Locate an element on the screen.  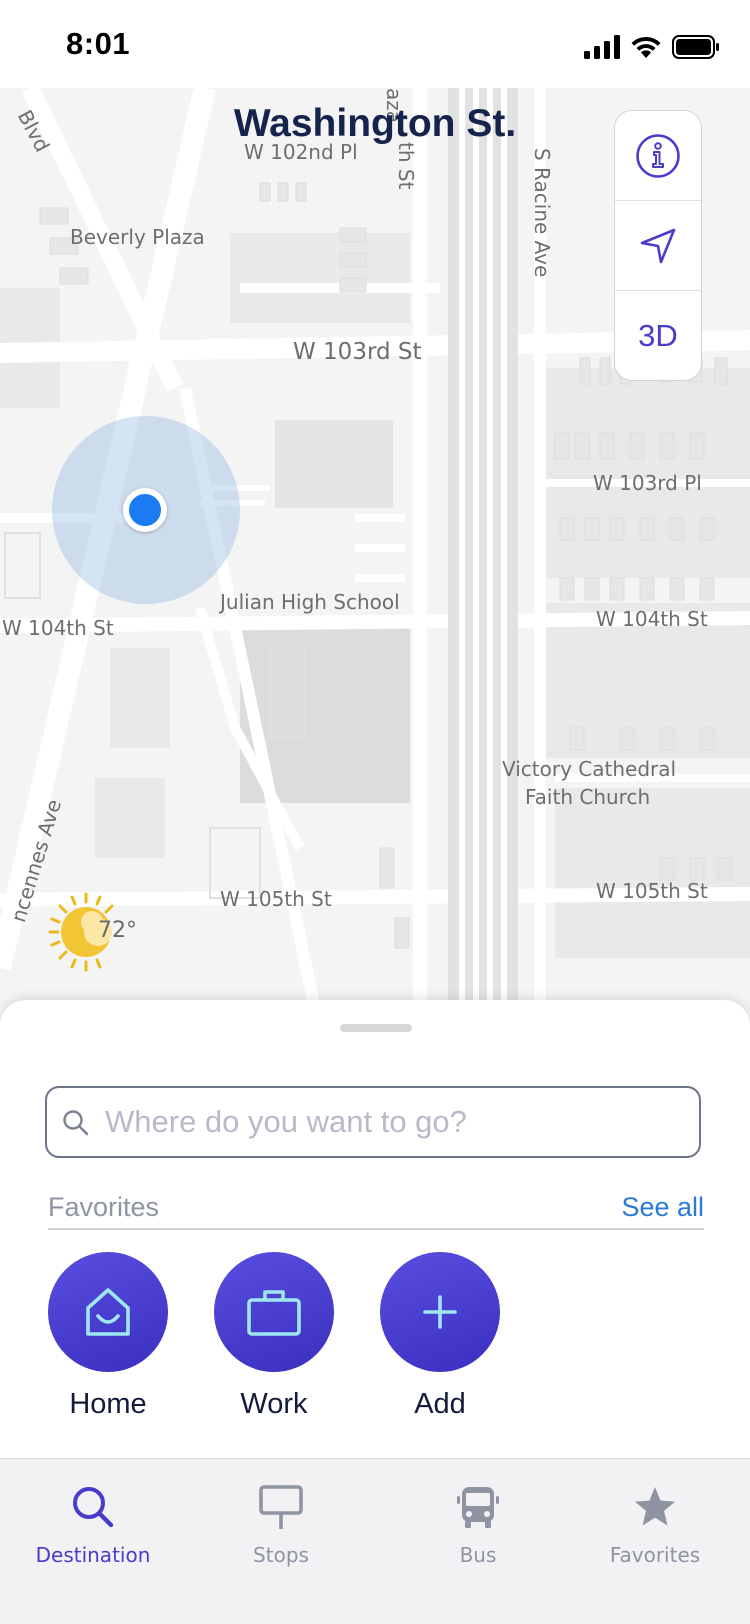
map-controls: 3D is located at coordinates (658, 245).